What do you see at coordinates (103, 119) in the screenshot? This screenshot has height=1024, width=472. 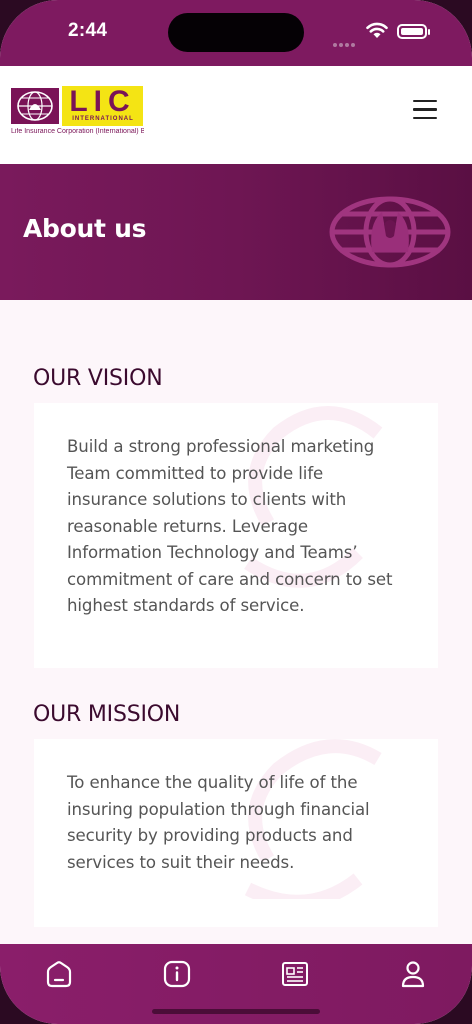 I see `logo-subline: INTERNATIONAL` at bounding box center [103, 119].